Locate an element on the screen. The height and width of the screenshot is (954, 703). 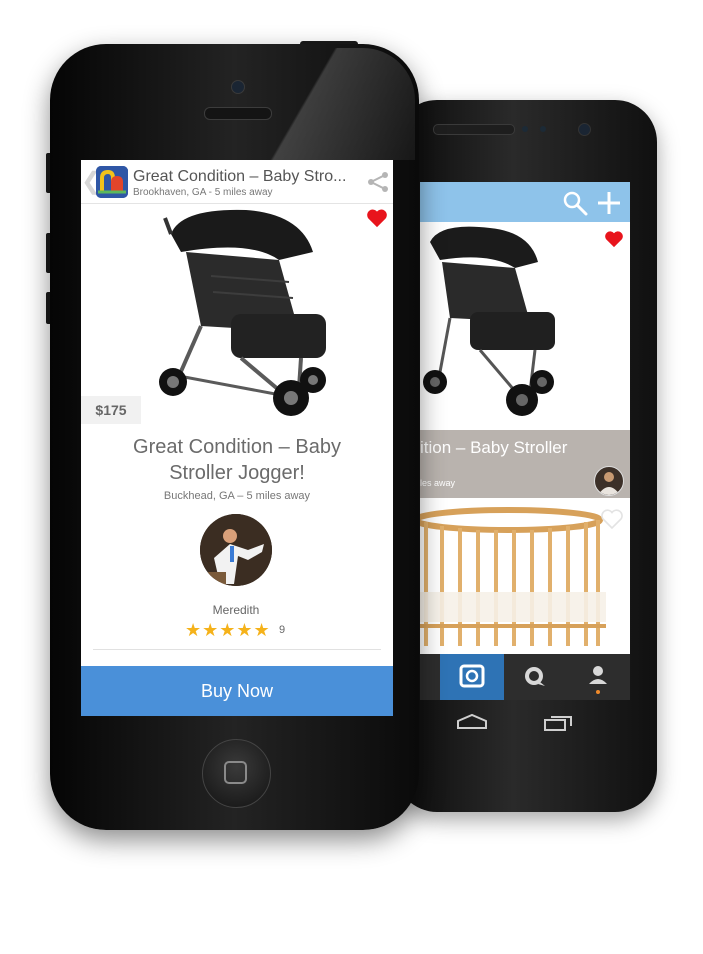
seller-avatar is located at coordinates (236, 550).